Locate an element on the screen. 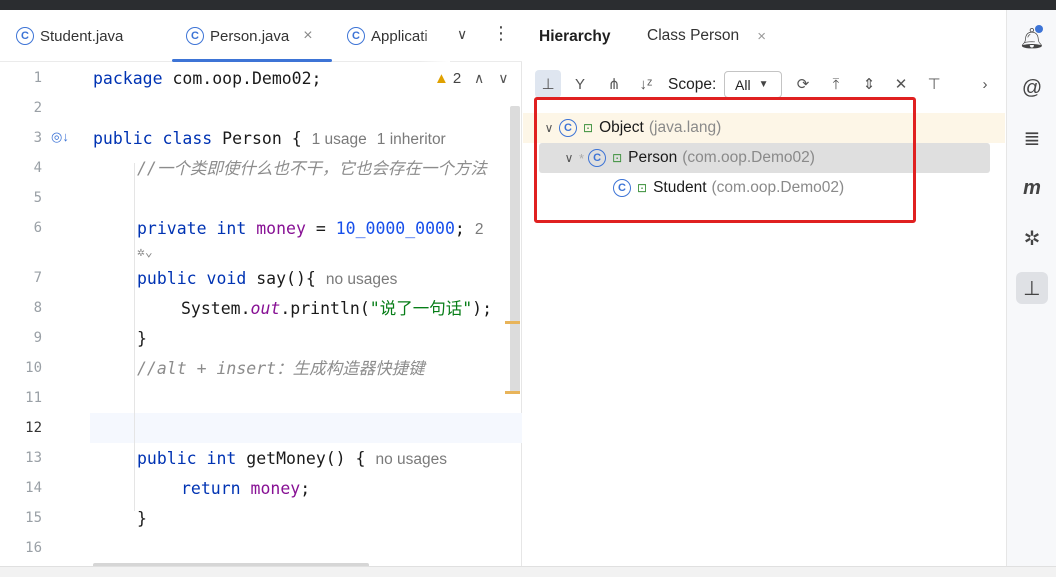 This screenshot has width=1056, height=577. hierarchy-icon: ⊥ is located at coordinates (1032, 288).